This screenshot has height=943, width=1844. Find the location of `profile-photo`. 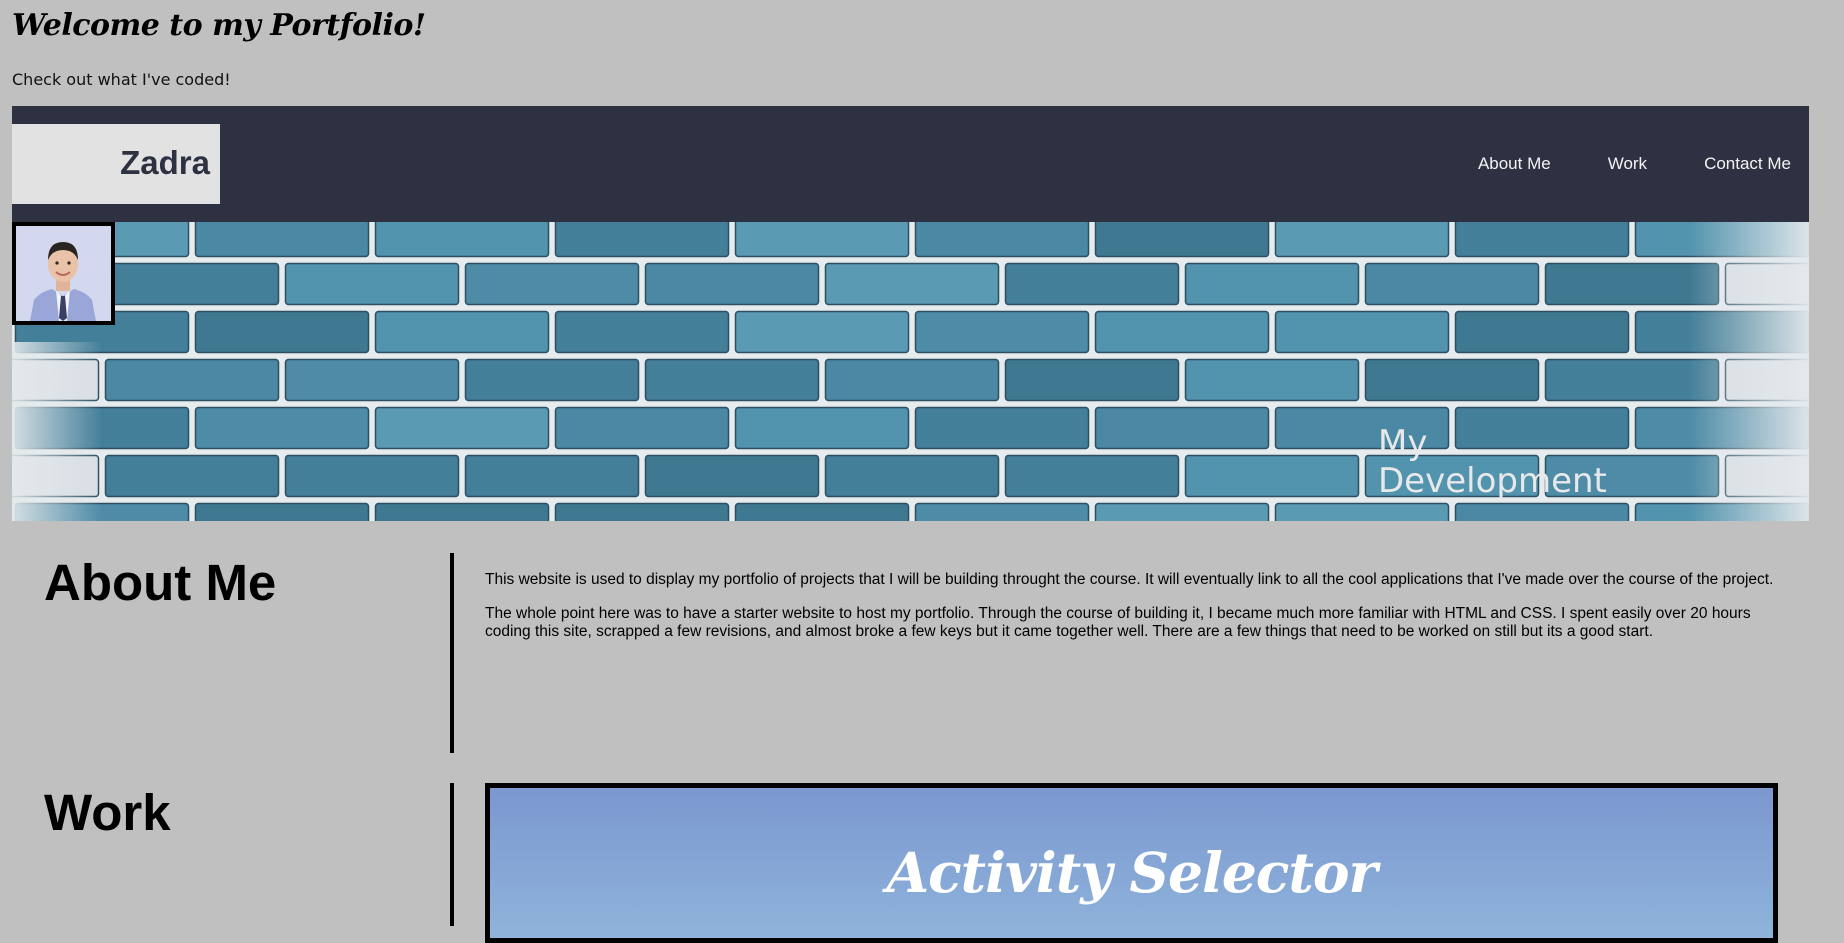

profile-photo is located at coordinates (63, 273).